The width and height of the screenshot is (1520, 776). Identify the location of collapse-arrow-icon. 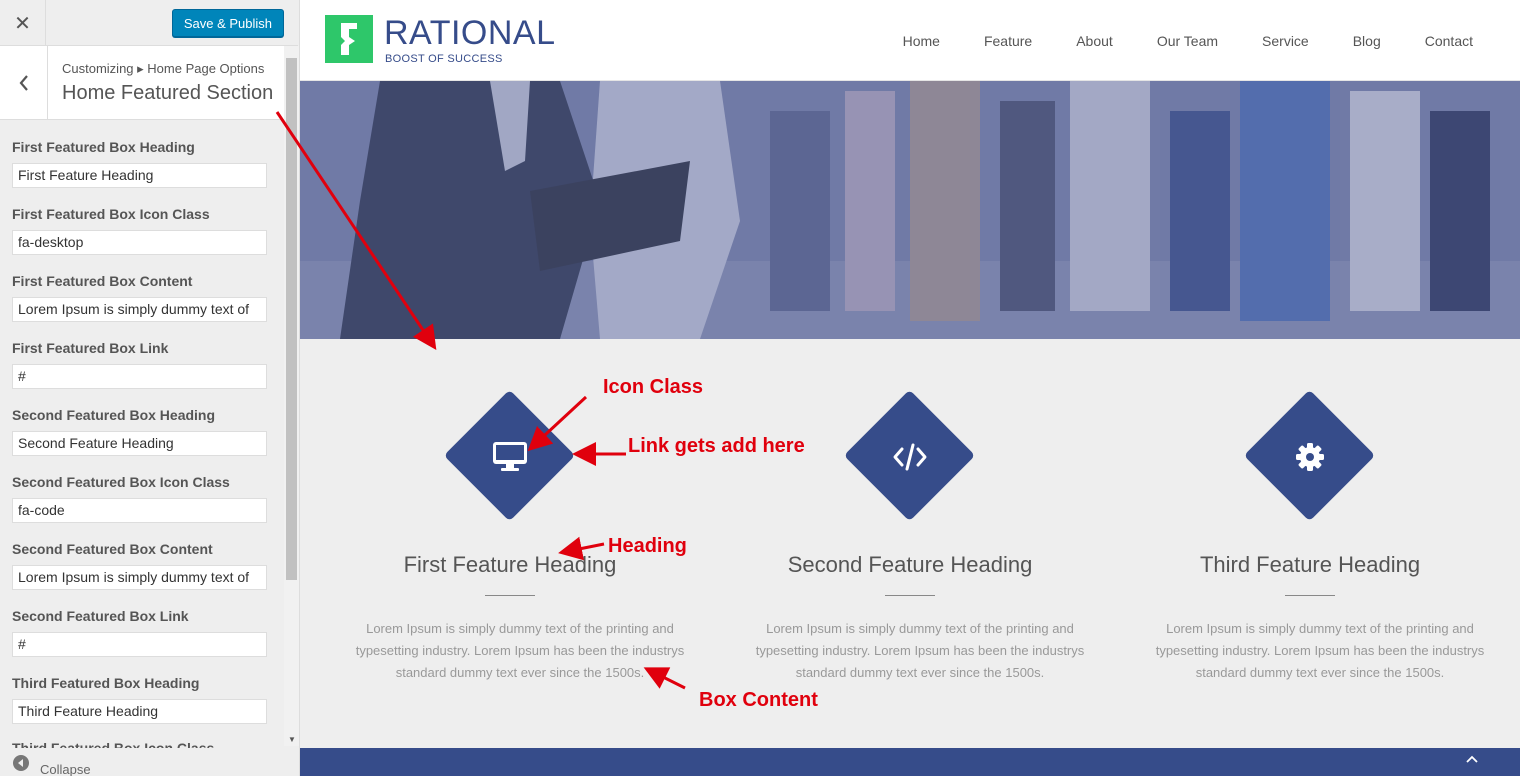
(21, 763).